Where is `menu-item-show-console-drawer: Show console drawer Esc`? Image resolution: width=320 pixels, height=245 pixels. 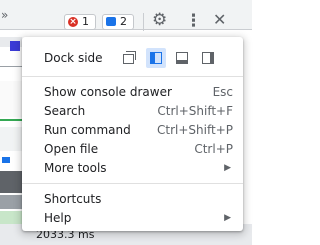 menu-item-show-console-drawer: Show console drawer Esc is located at coordinates (132, 92).